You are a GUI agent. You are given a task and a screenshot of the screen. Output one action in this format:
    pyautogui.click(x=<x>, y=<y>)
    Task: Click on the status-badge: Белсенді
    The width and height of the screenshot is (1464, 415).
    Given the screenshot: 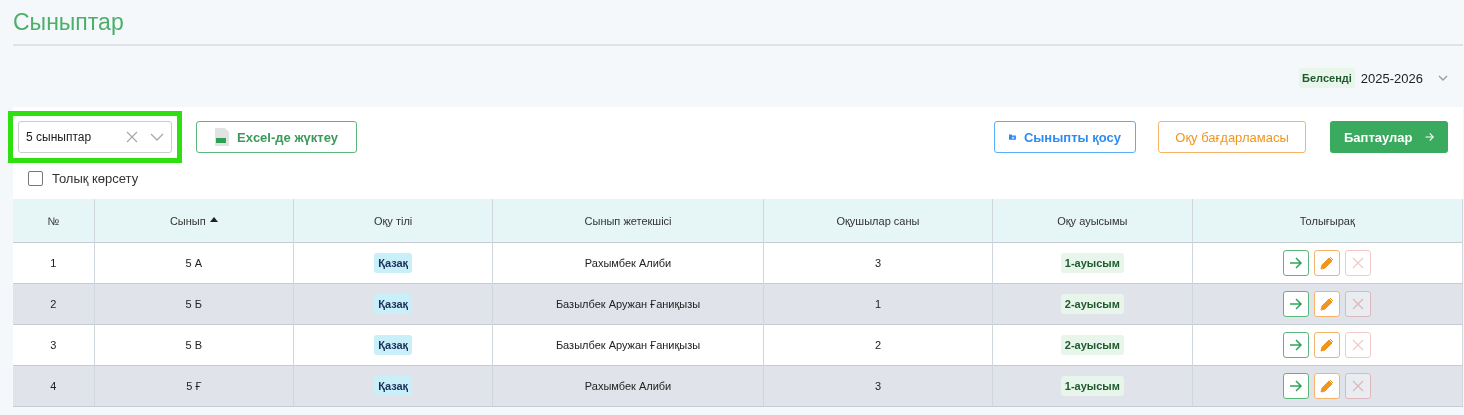 What is the action you would take?
    pyautogui.click(x=1327, y=78)
    